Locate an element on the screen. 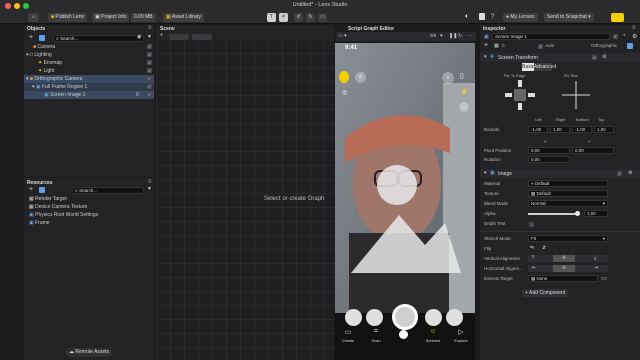 This screenshot has height=360, width=640. pivot-y-input: 0,00 is located at coordinates (593, 150).